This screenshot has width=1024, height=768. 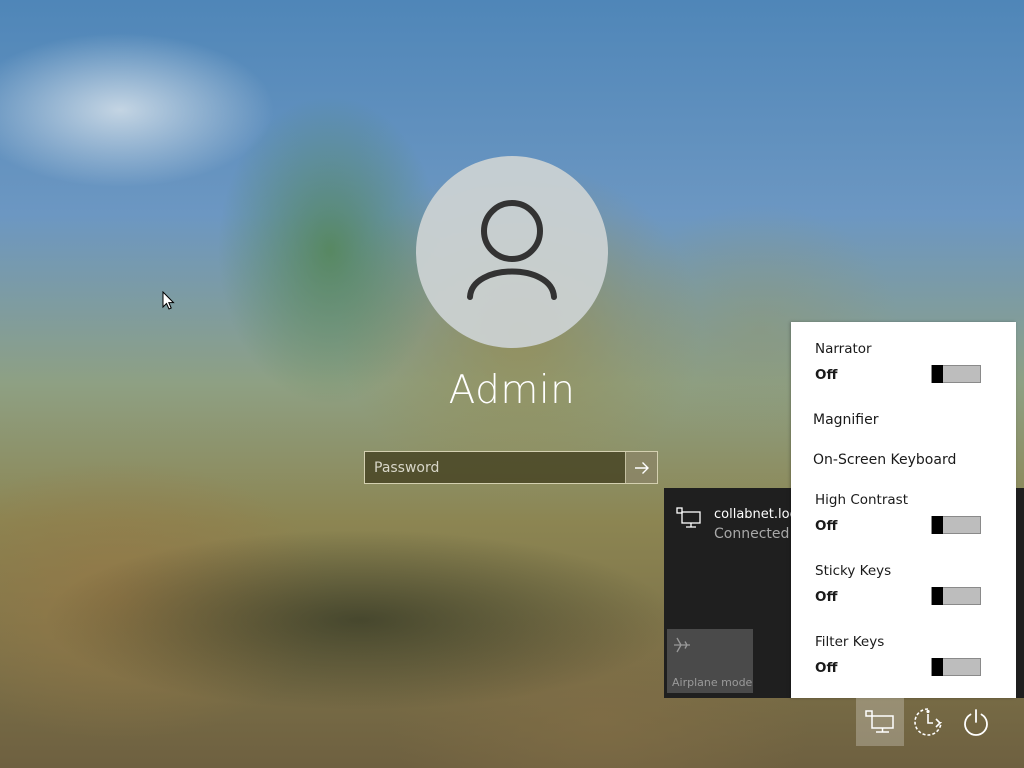 I want to click on user-avatar, so click(x=512, y=252).